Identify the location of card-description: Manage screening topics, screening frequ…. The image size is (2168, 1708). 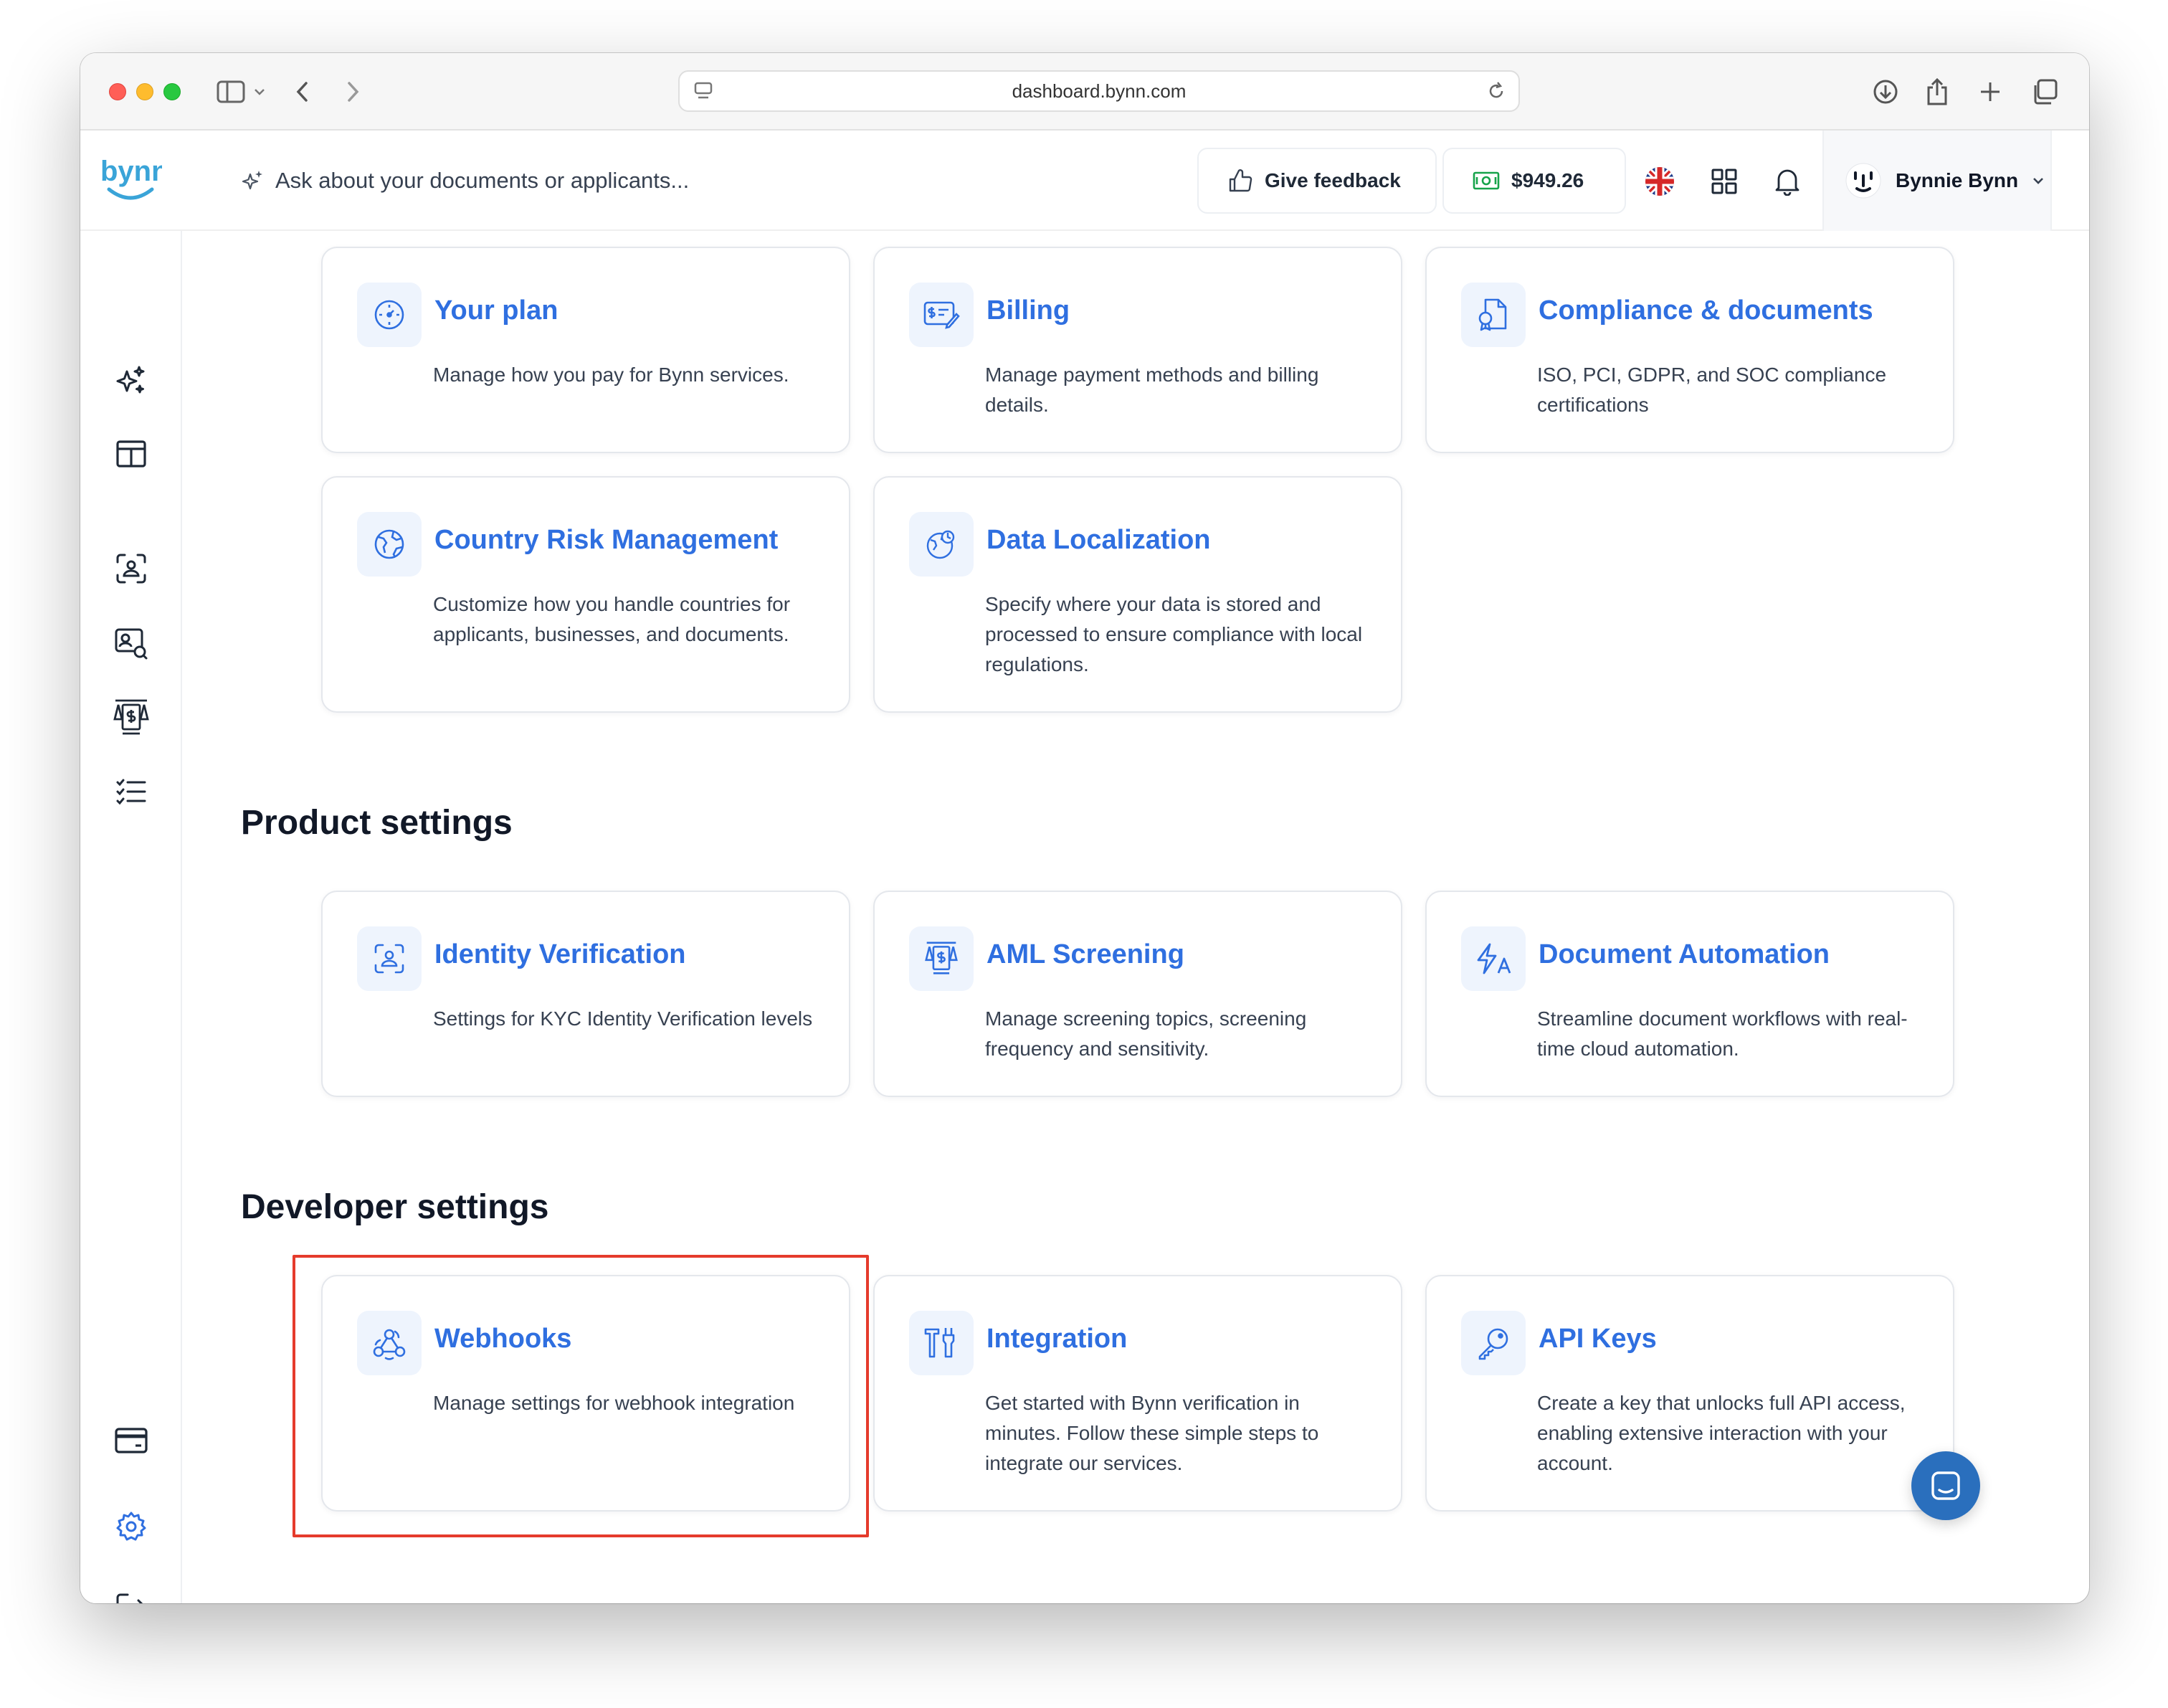
(1146, 1033).